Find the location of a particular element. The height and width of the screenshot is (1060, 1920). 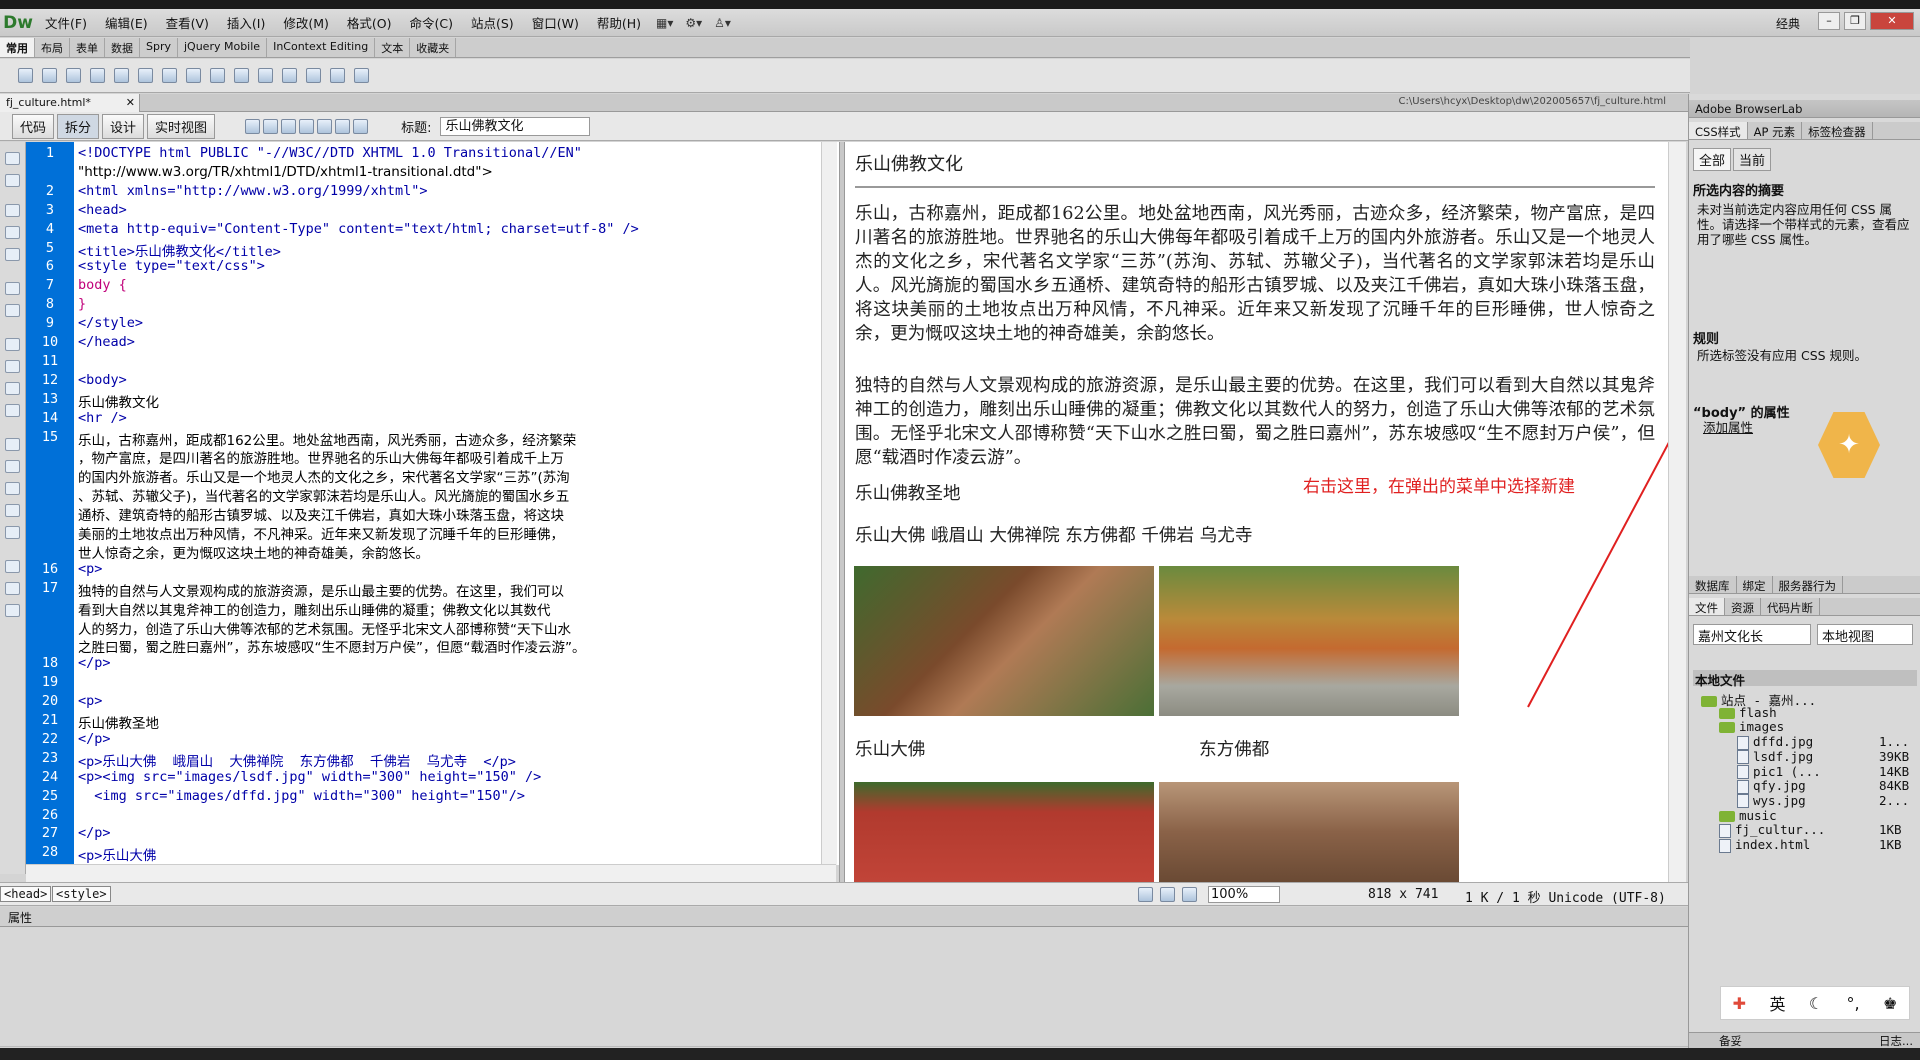

indent-code-icon is located at coordinates (12, 566).